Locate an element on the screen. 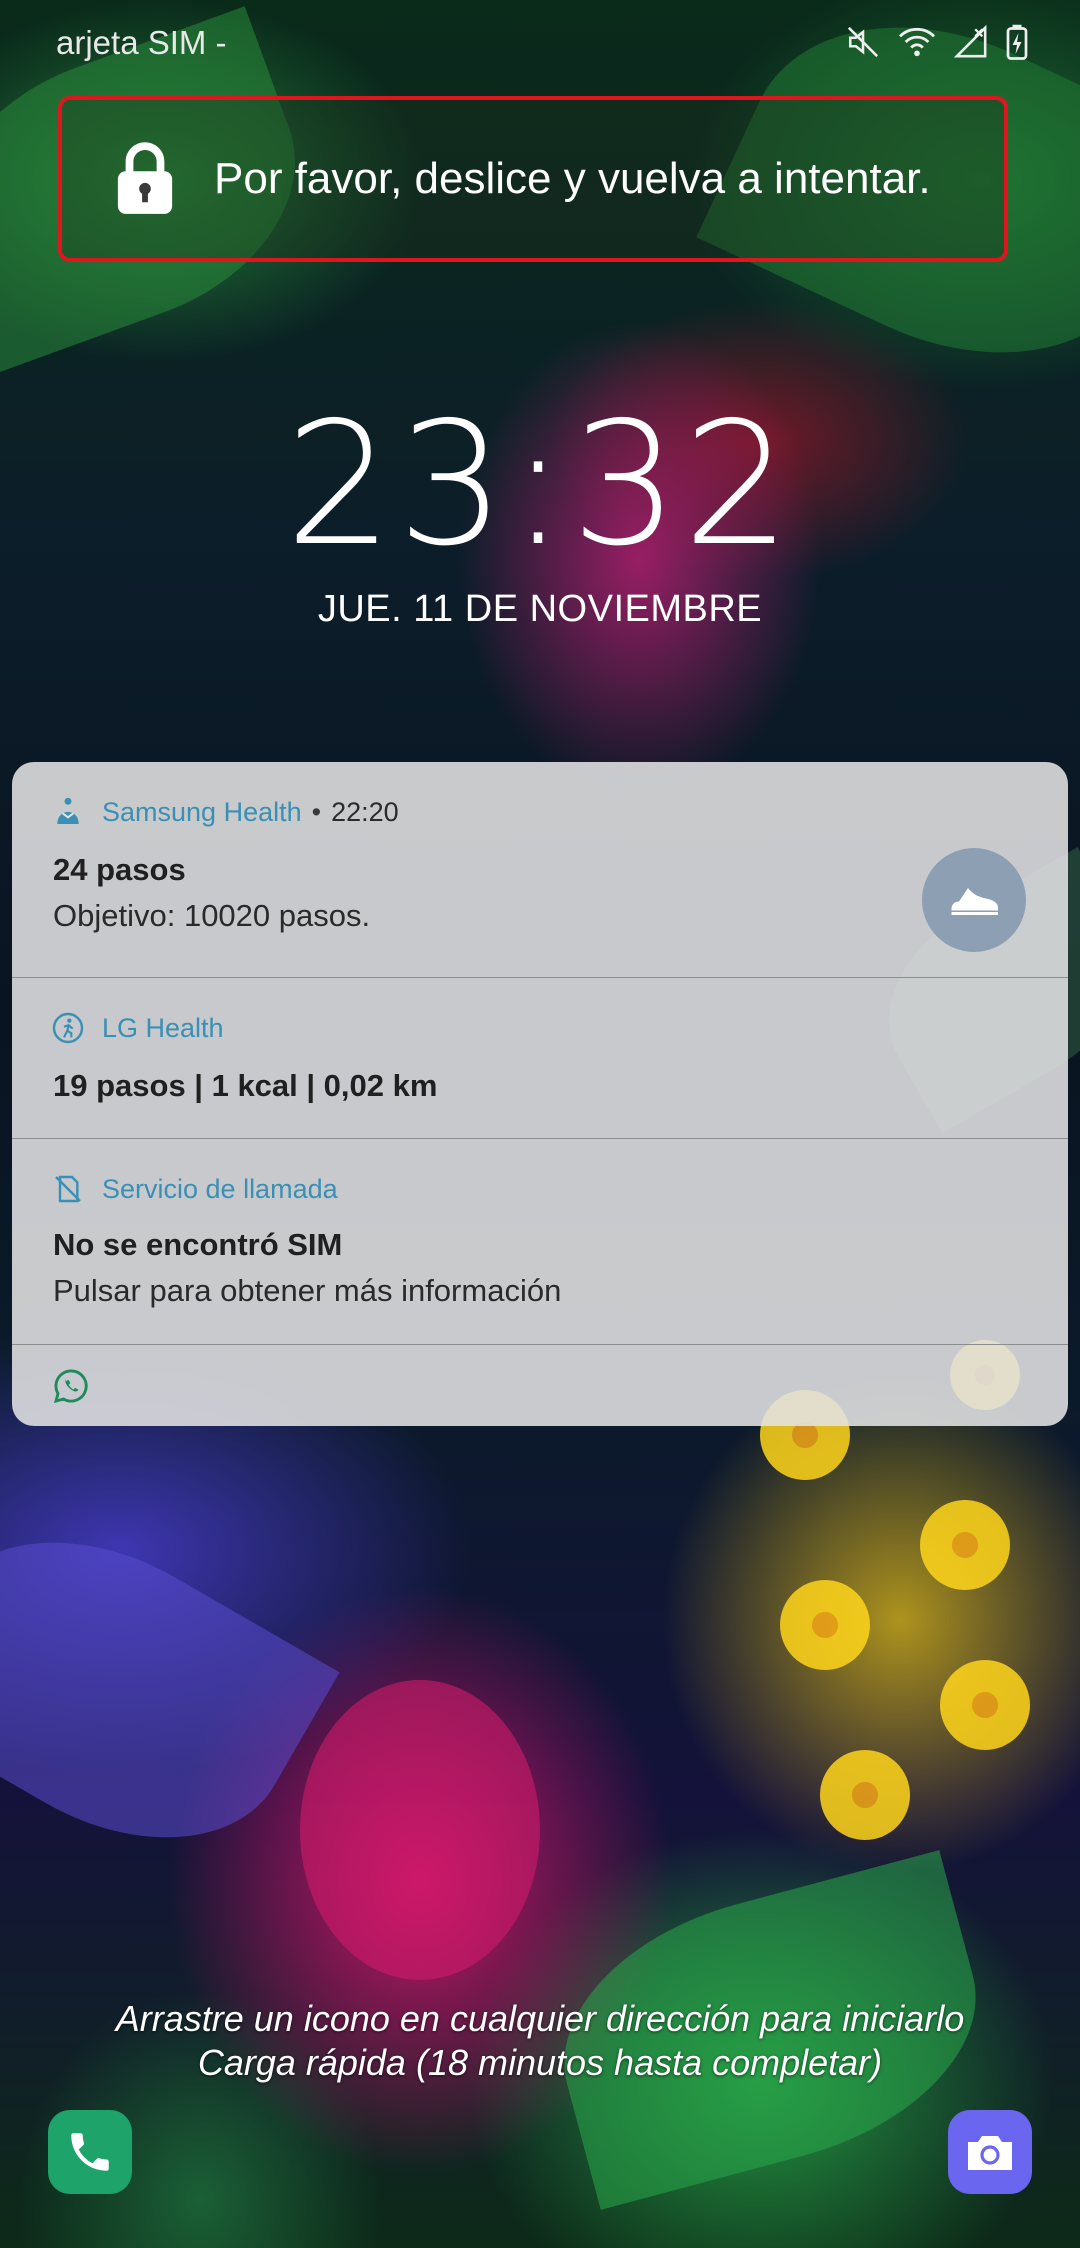  unlock-hint-text: Por favor, deslice y vuelva a intentar. is located at coordinates (572, 178).